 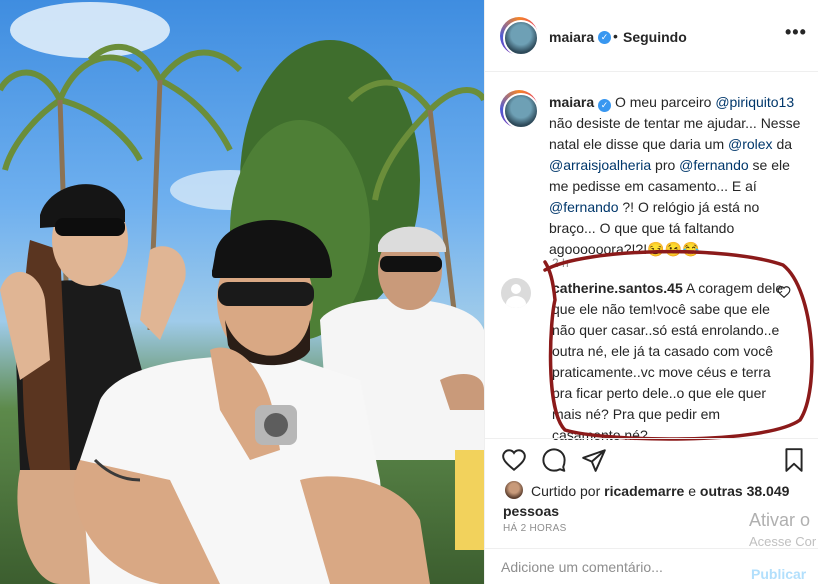 What do you see at coordinates (783, 541) in the screenshot?
I see `windows-activation-subtitle: Acesse Cor` at bounding box center [783, 541].